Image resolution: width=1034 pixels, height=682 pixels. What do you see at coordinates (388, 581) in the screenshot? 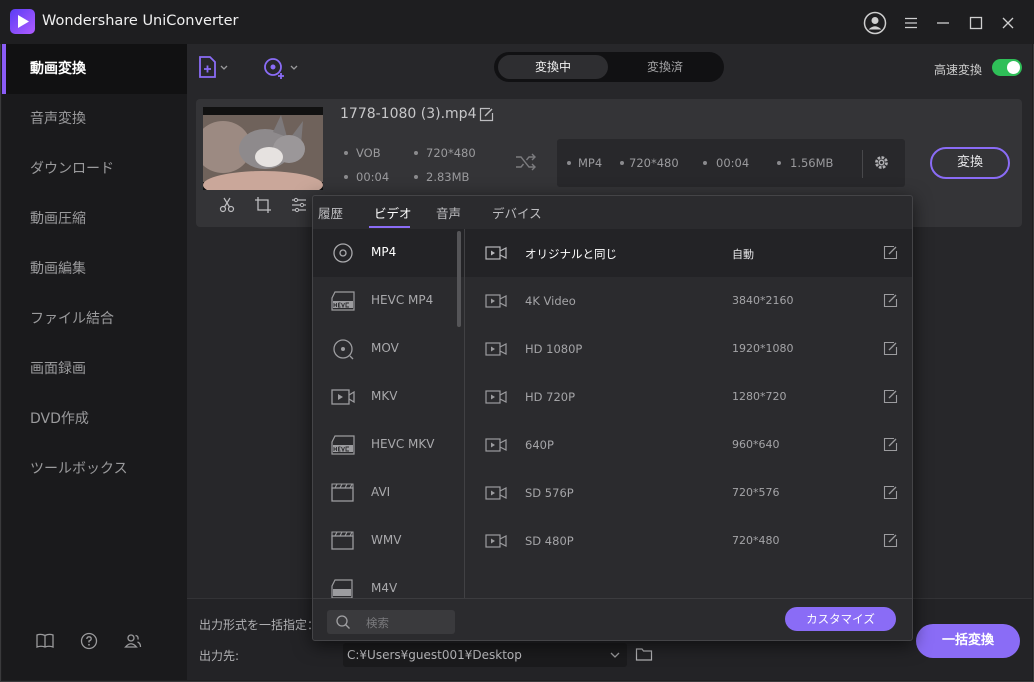
I see `format-item-m4v: M4V` at bounding box center [388, 581].